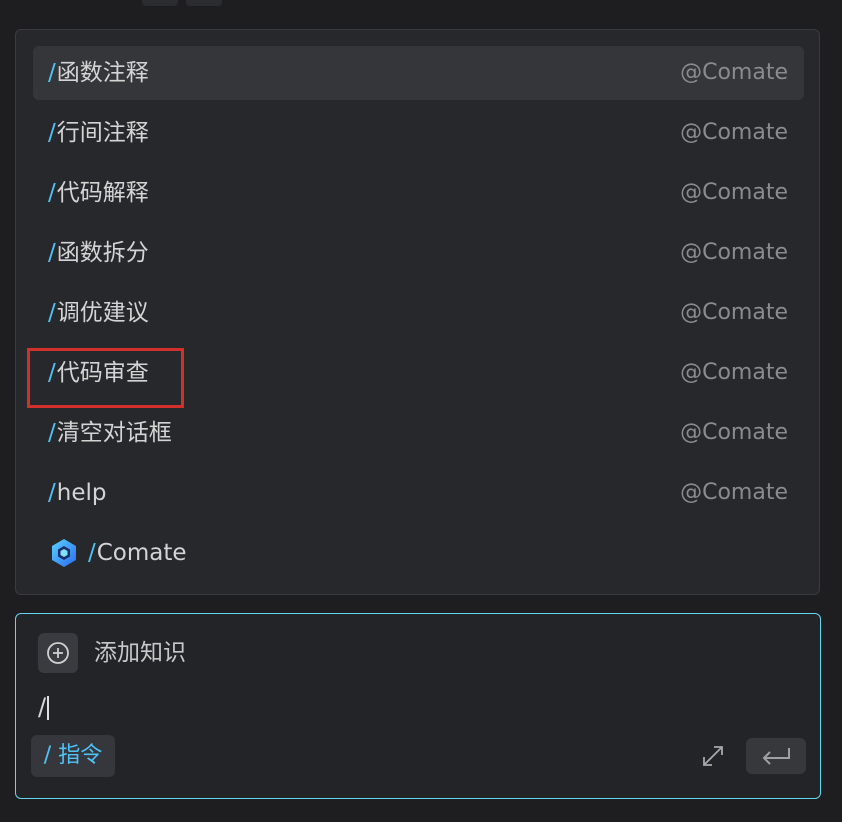 Image resolution: width=842 pixels, height=822 pixels. Describe the element at coordinates (102, 313) in the screenshot. I see `command-name: 调优建议` at that location.